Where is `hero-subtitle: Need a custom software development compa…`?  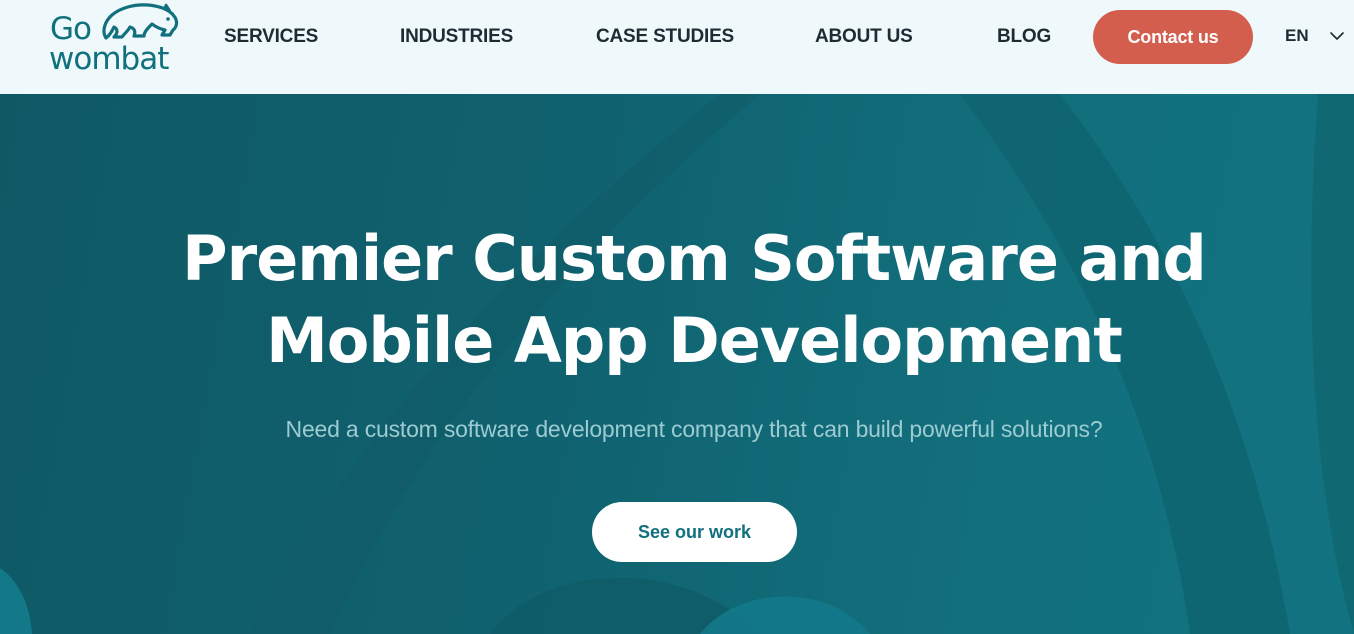 hero-subtitle: Need a custom software development compa… is located at coordinates (694, 429).